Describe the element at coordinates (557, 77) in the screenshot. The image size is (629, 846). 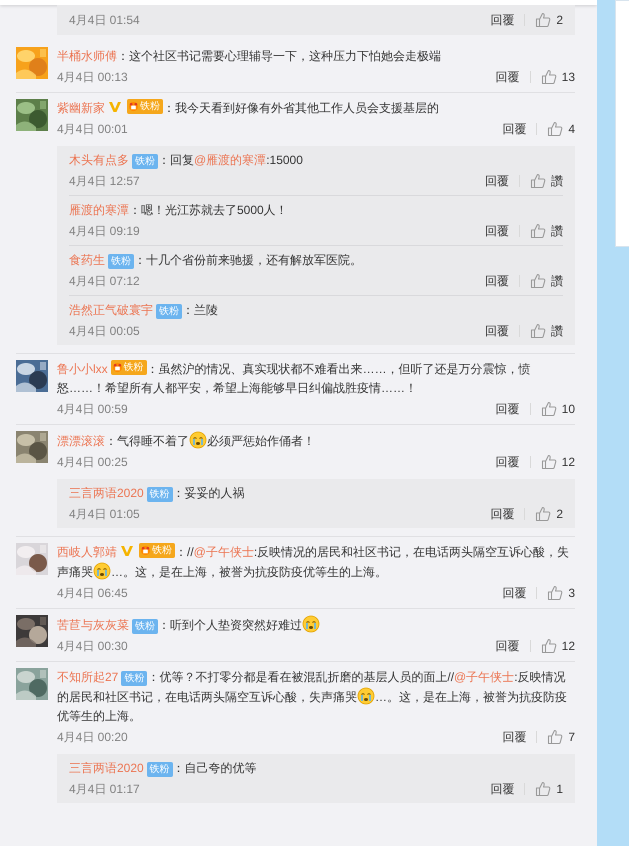
I see `like-button: 13` at that location.